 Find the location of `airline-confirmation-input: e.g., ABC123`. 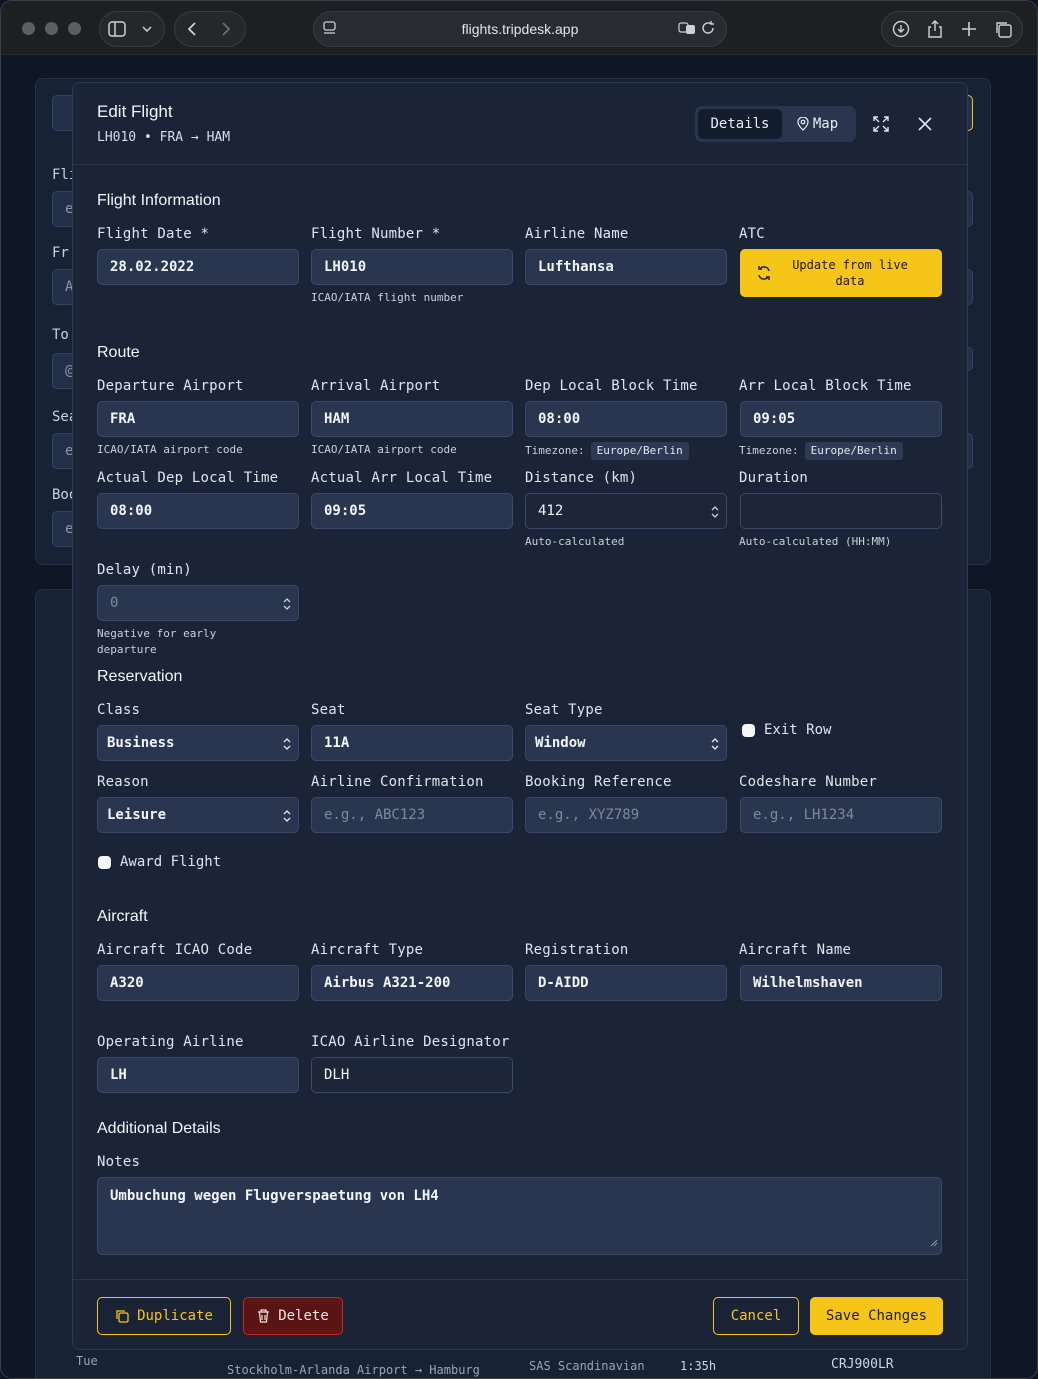

airline-confirmation-input: e.g., ABC123 is located at coordinates (412, 815).